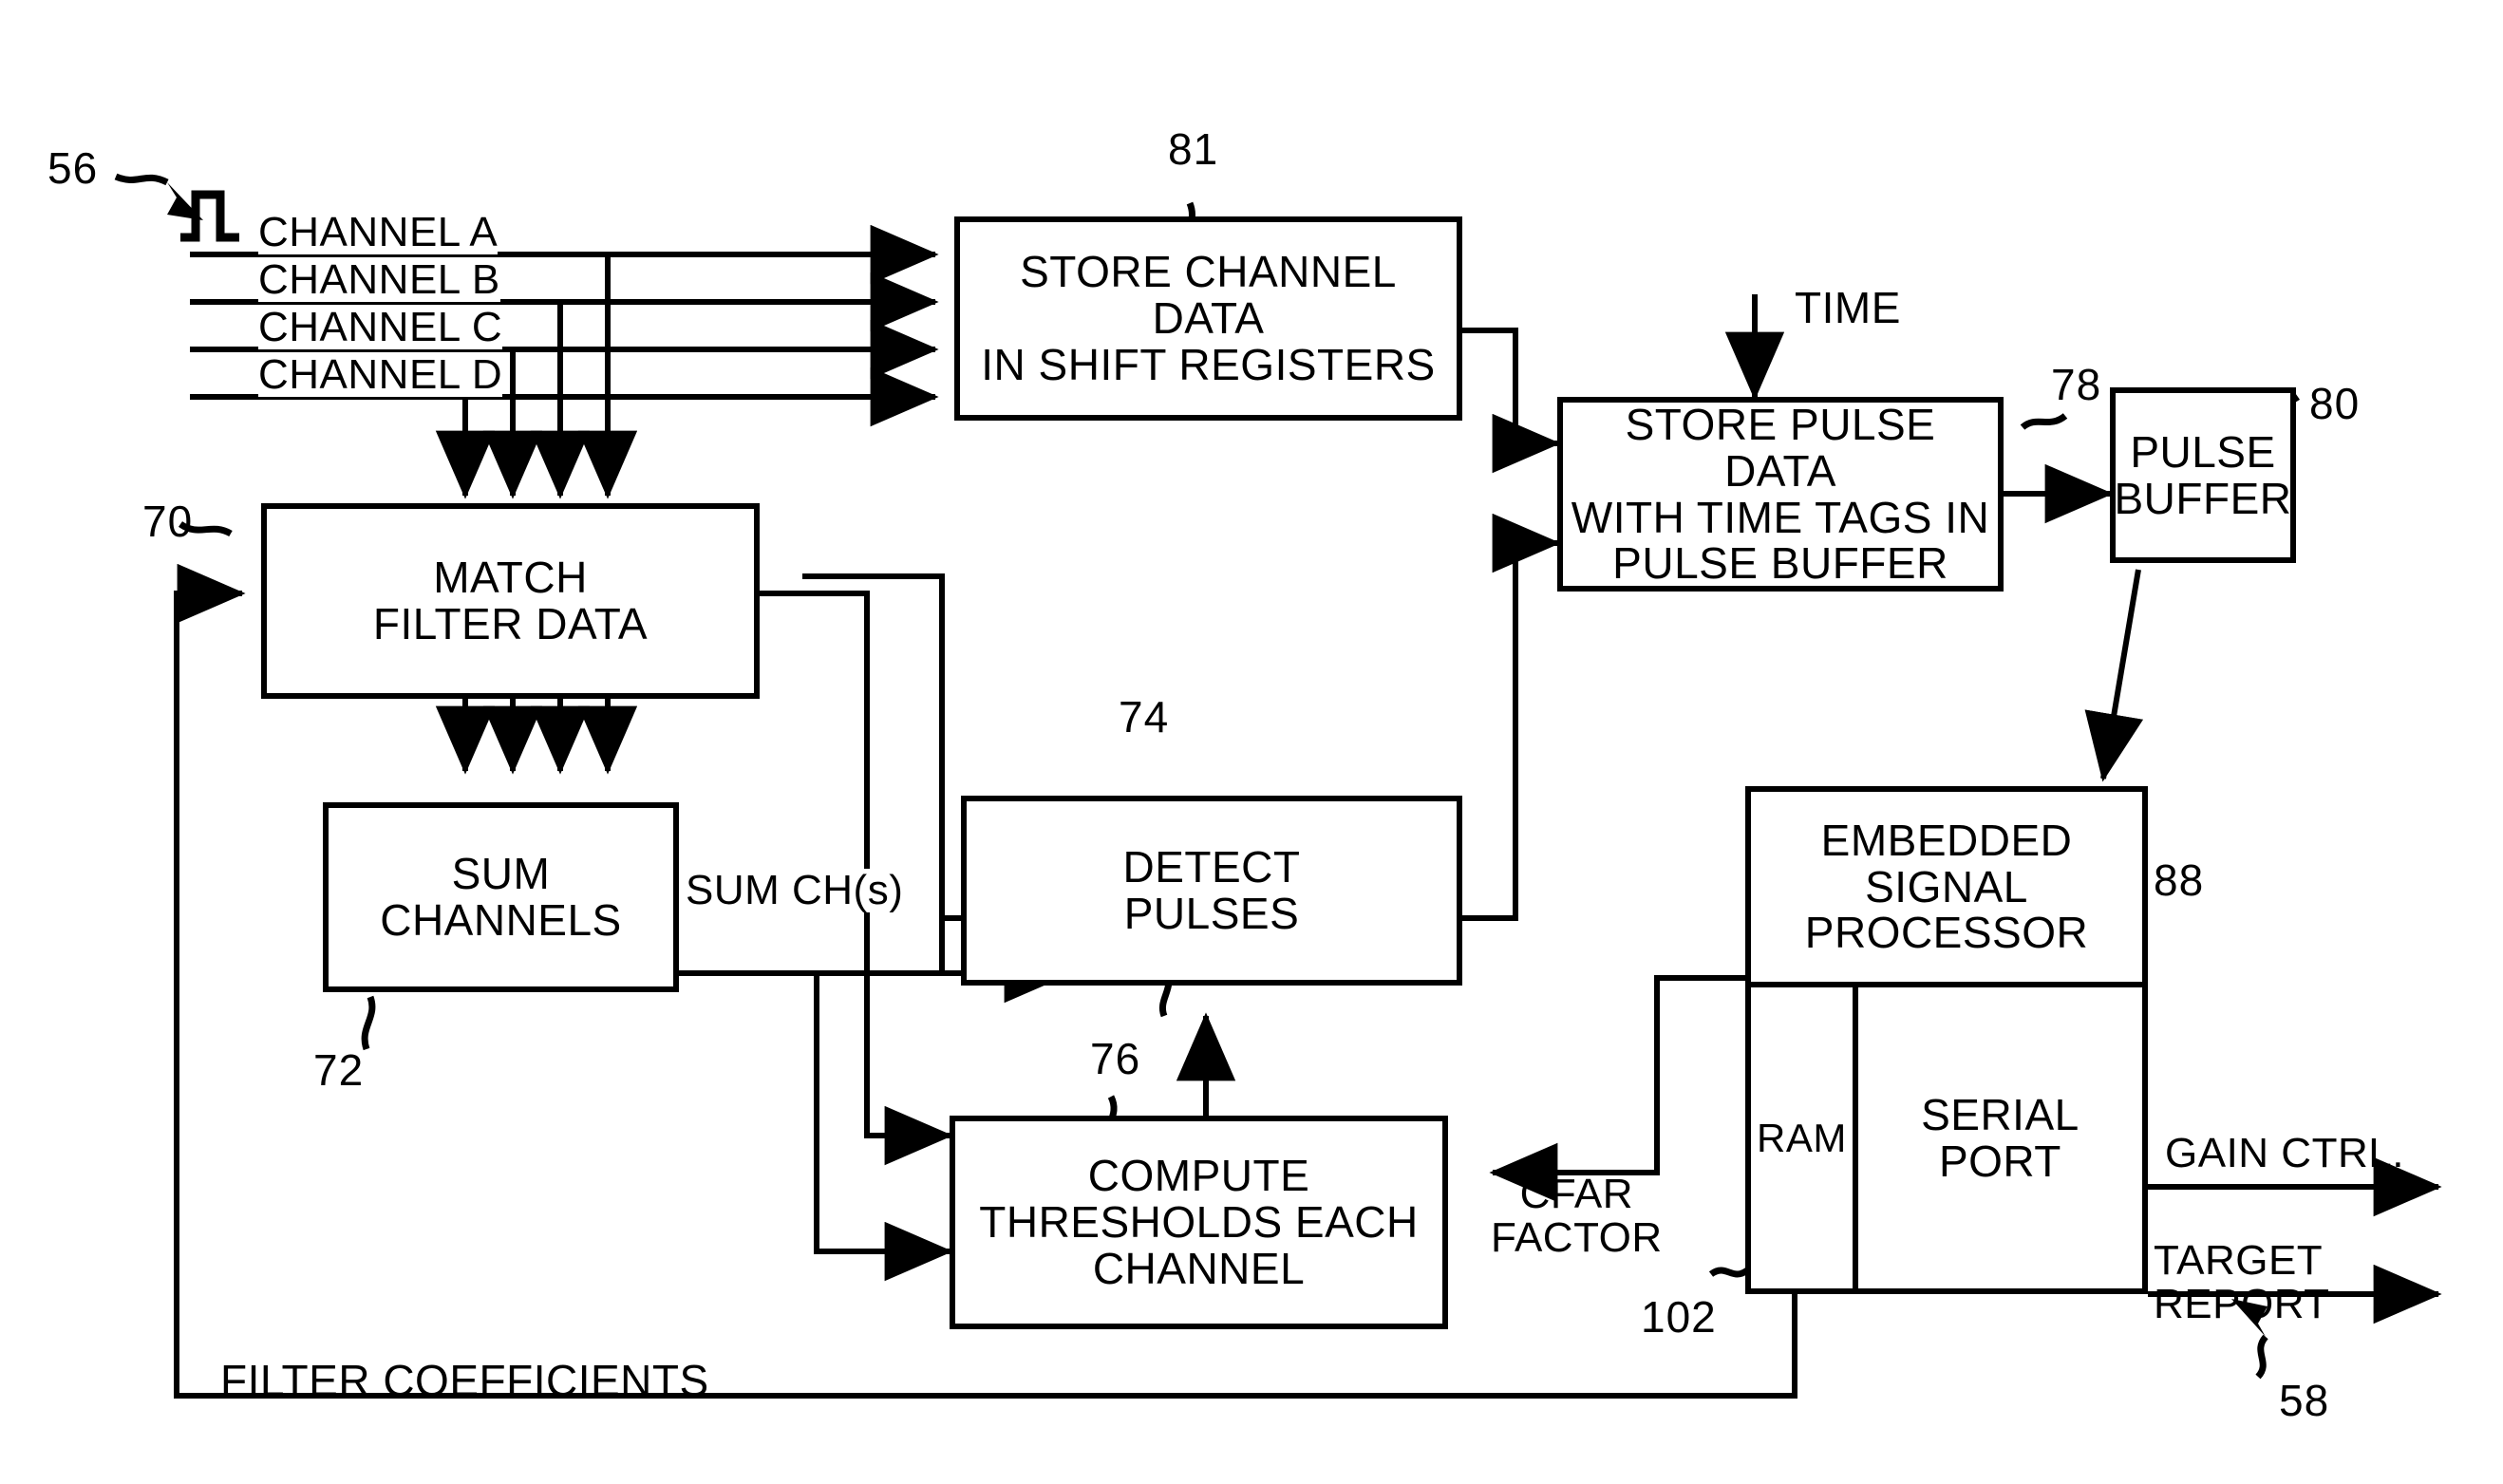  I want to click on pulse-buffer-to-esp, so click(2114, 675).